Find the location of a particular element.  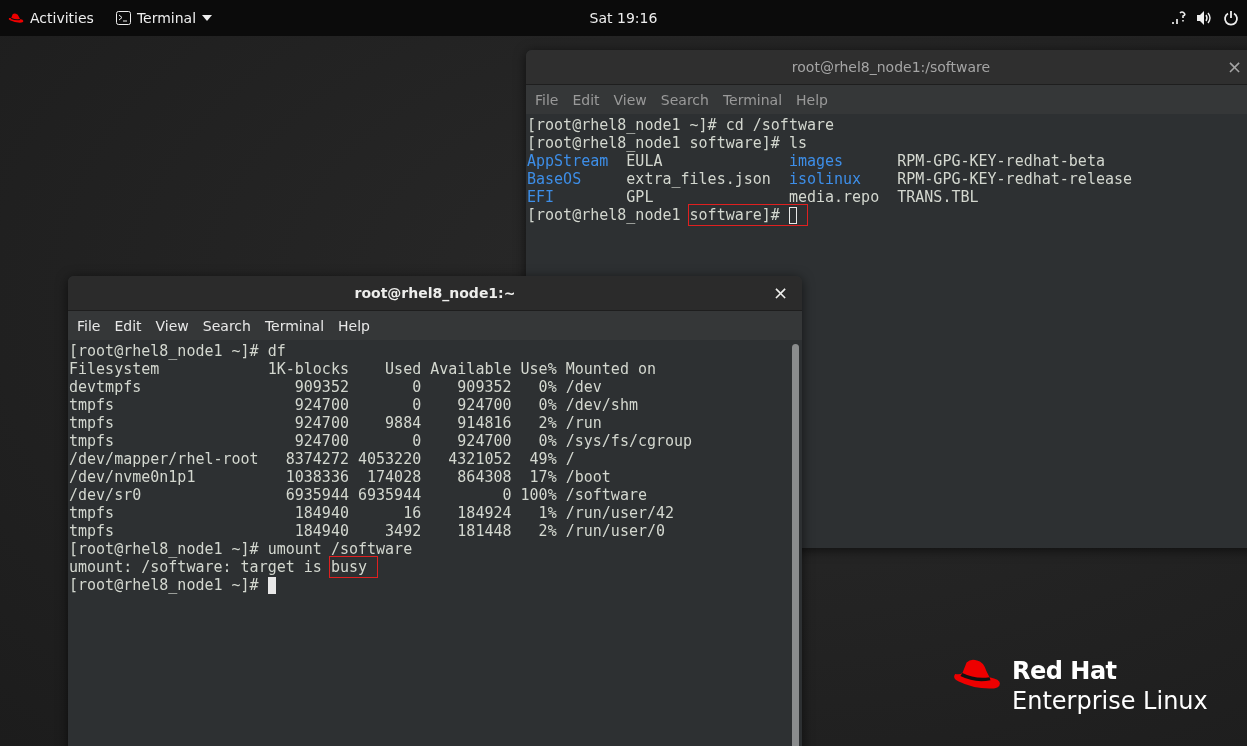

terminal-line: [root@rhel8_node1 ~]# cd /software is located at coordinates (681, 125).